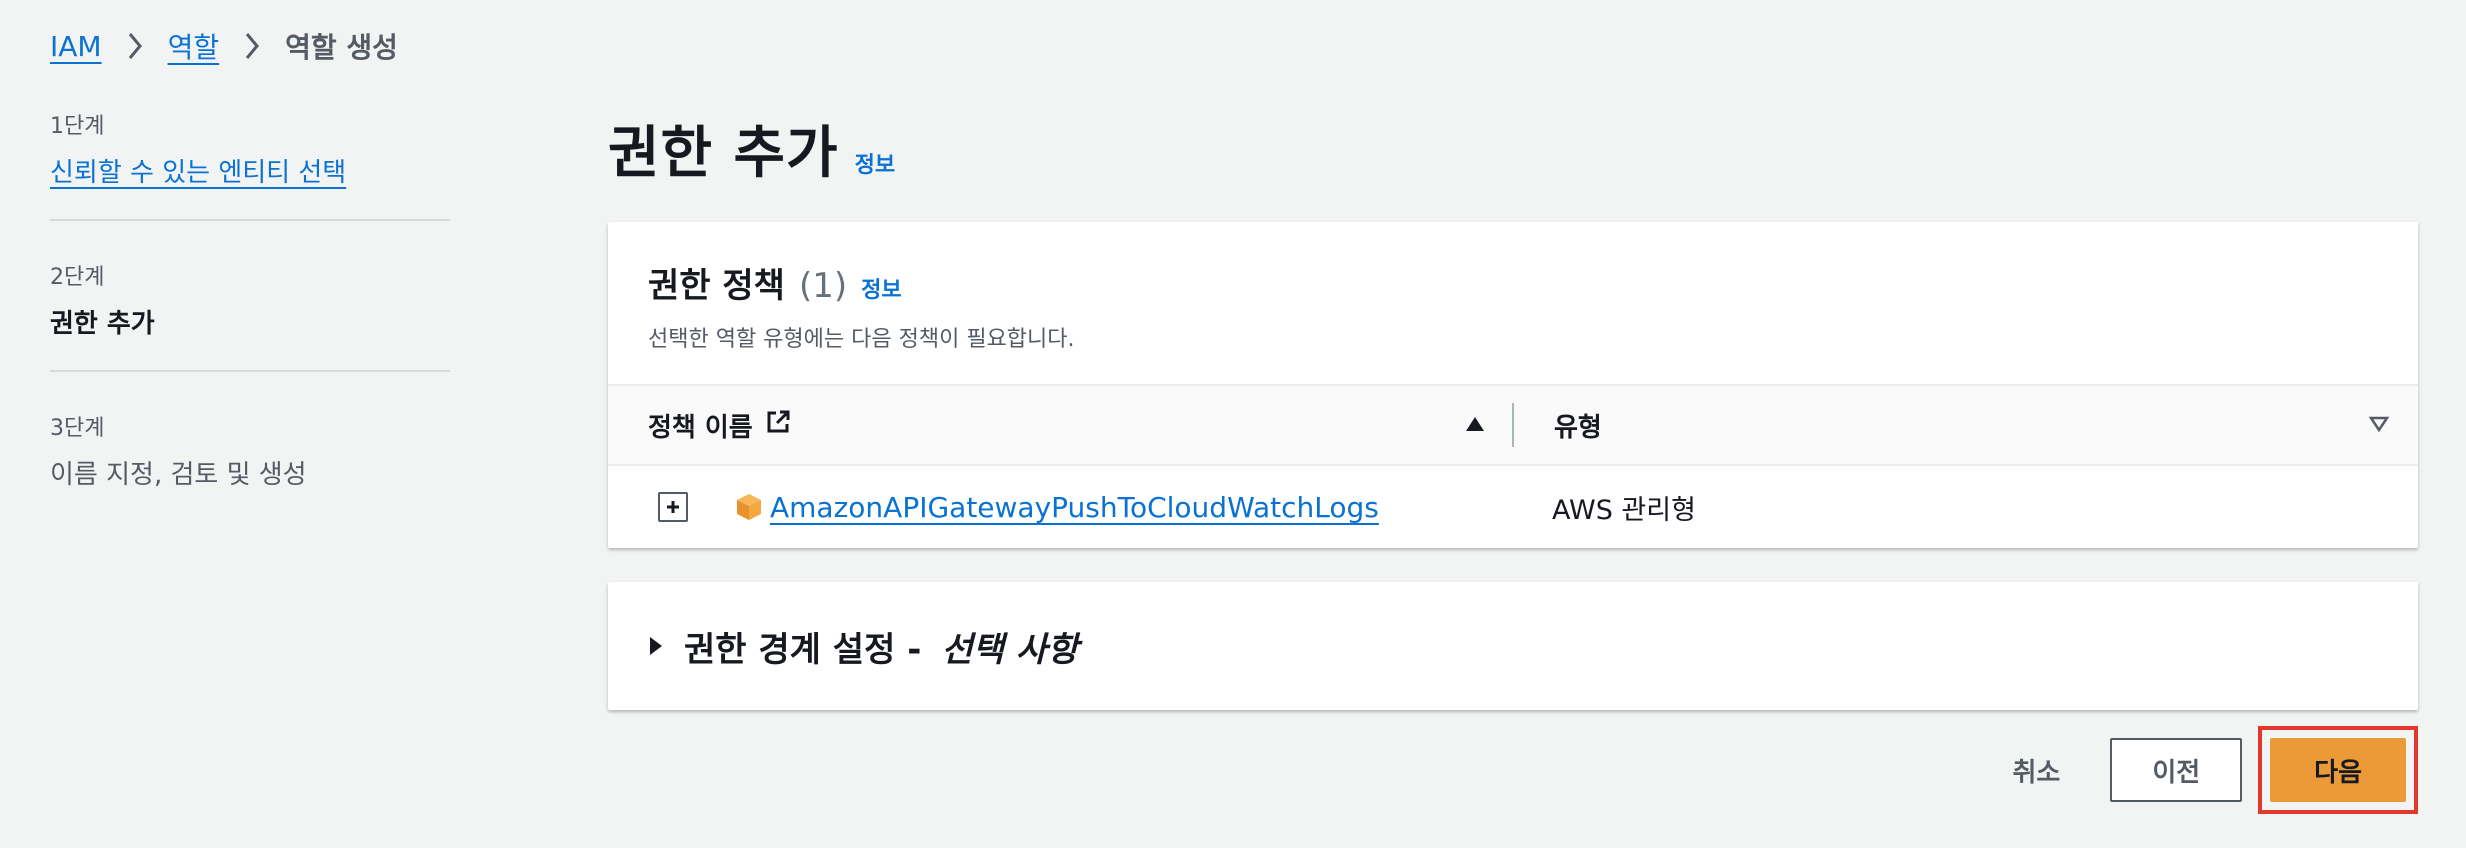 The height and width of the screenshot is (848, 2466). Describe the element at coordinates (178, 475) in the screenshot. I see `step-3-title: 이름 지정, 검토 및 생성` at that location.